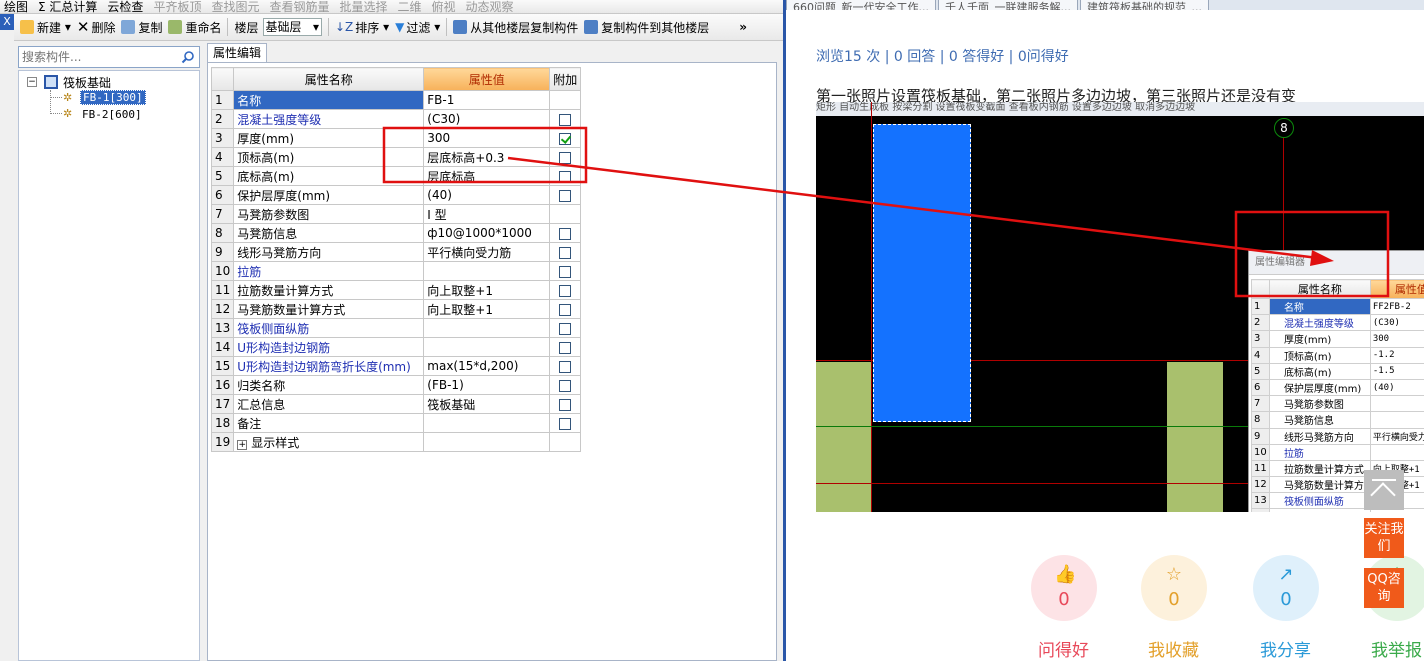 The image size is (1424, 661). Describe the element at coordinates (490, 6) in the screenshot. I see `top-toolbar-item: 动态观察` at that location.